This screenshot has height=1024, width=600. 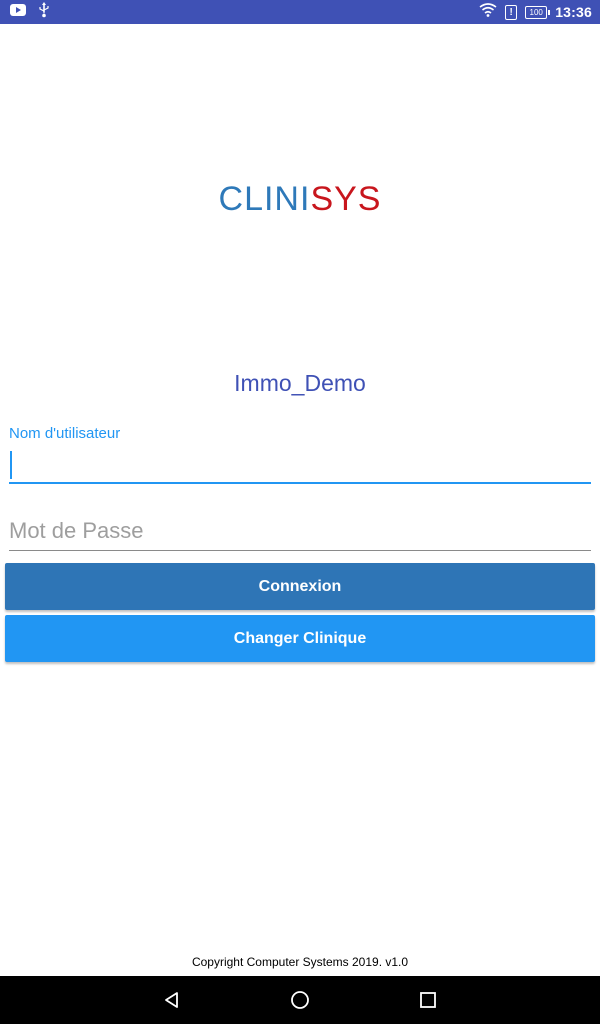 What do you see at coordinates (300, 383) in the screenshot?
I see `clinic-name: Immo_Demo` at bounding box center [300, 383].